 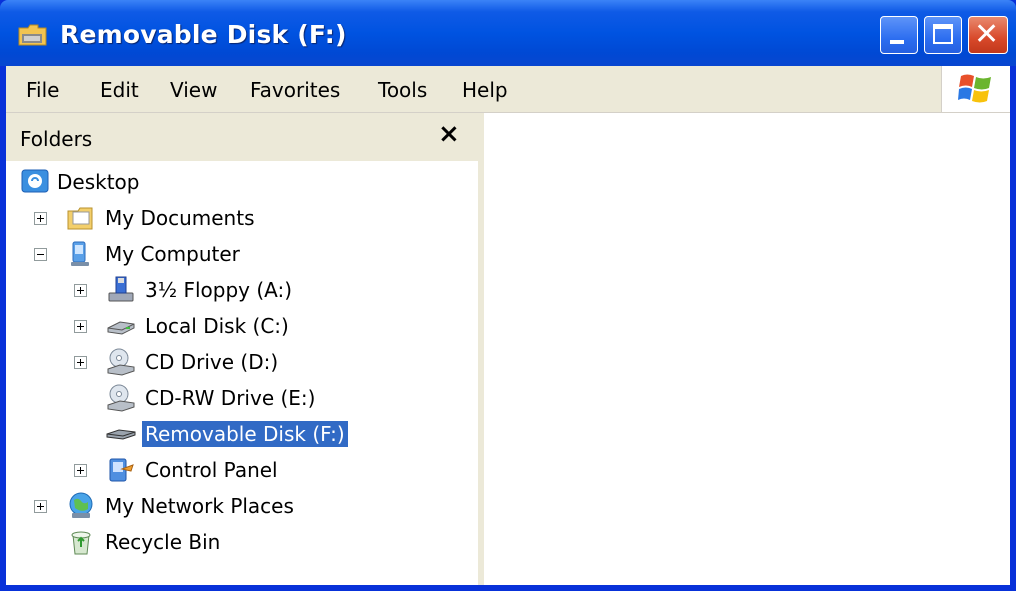 What do you see at coordinates (32, 35) in the screenshot?
I see `folder-icon` at bounding box center [32, 35].